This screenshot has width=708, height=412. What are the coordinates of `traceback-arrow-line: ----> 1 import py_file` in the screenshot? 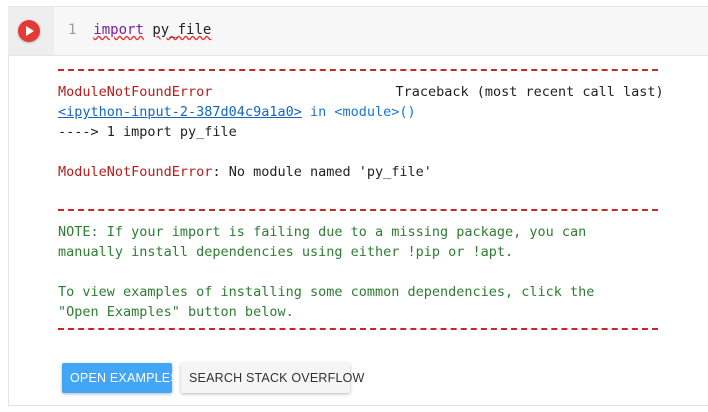 It's located at (147, 132).